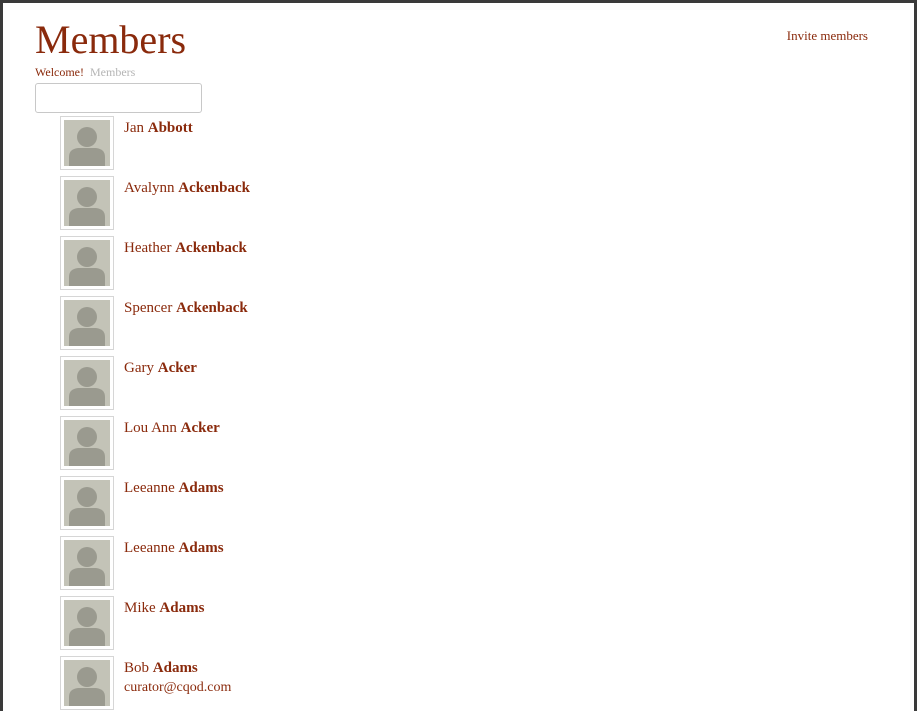 This screenshot has width=917, height=711. What do you see at coordinates (310, 146) in the screenshot?
I see `member-list-item: Jan Abbott` at bounding box center [310, 146].